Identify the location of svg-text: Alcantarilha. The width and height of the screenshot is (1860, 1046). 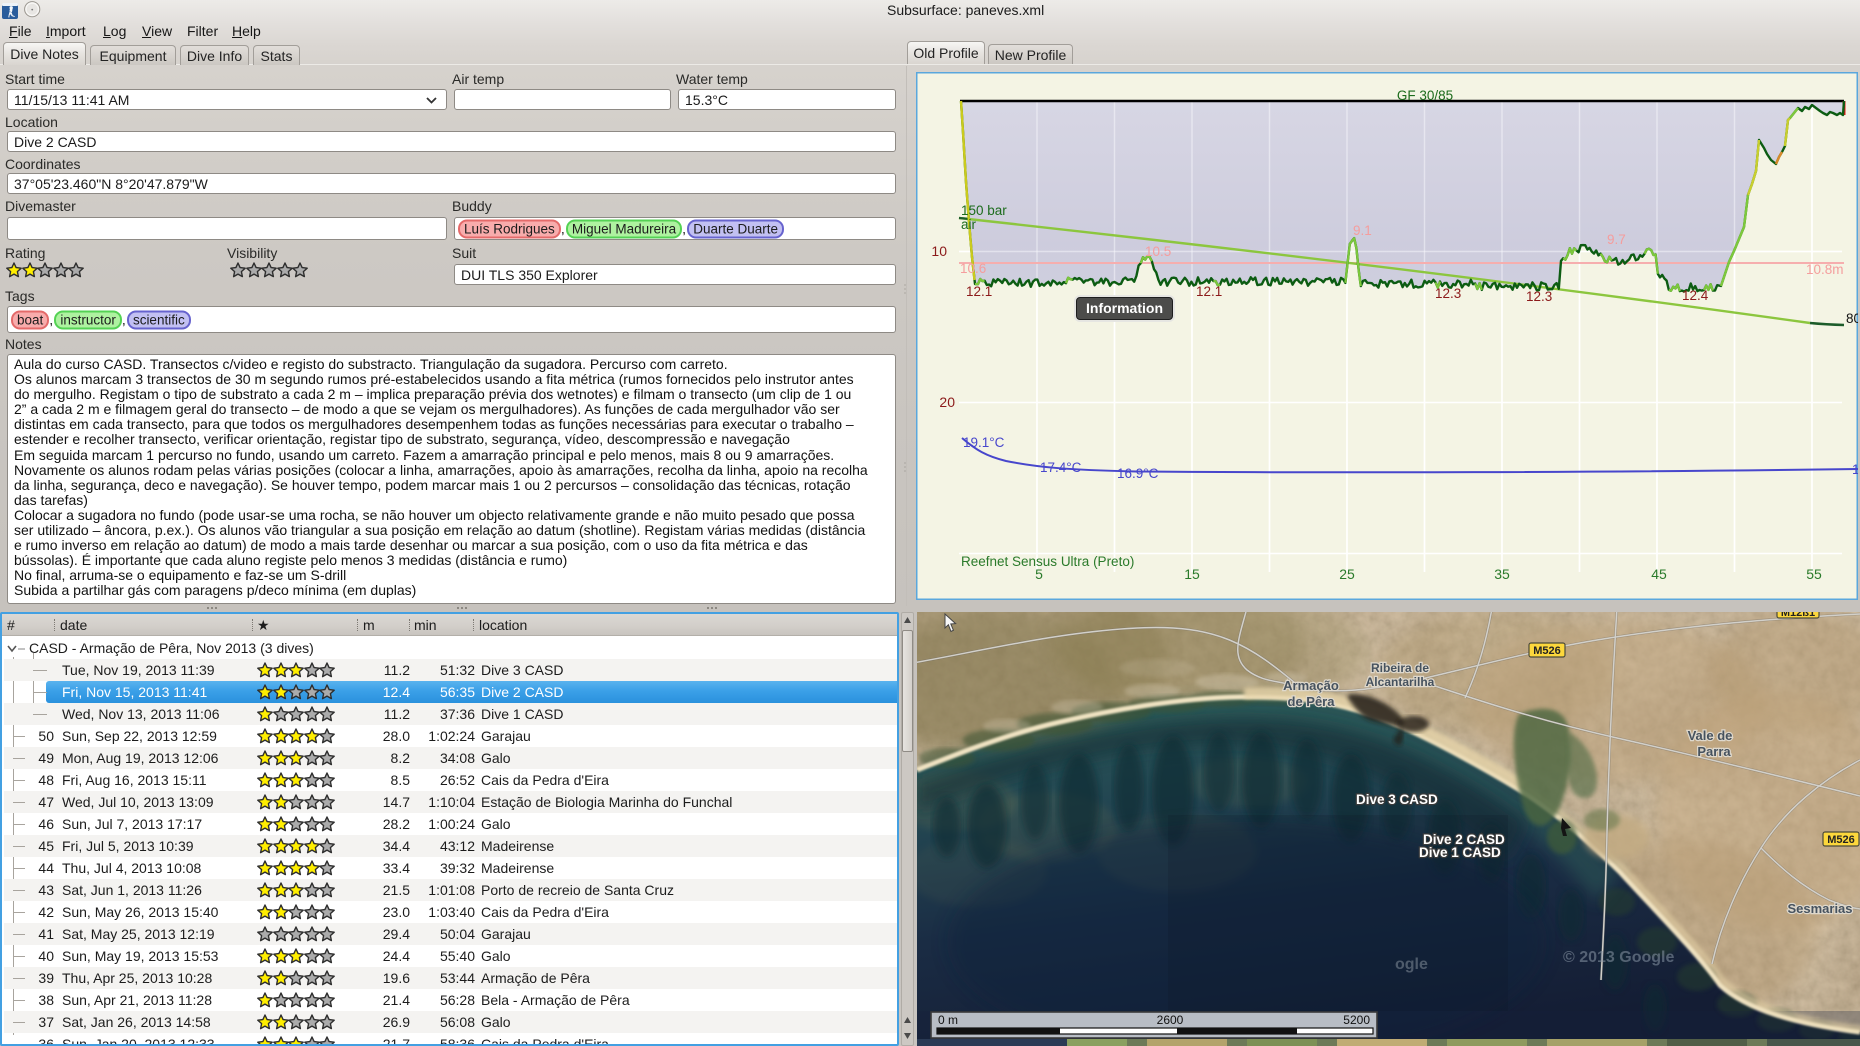
(1400, 682).